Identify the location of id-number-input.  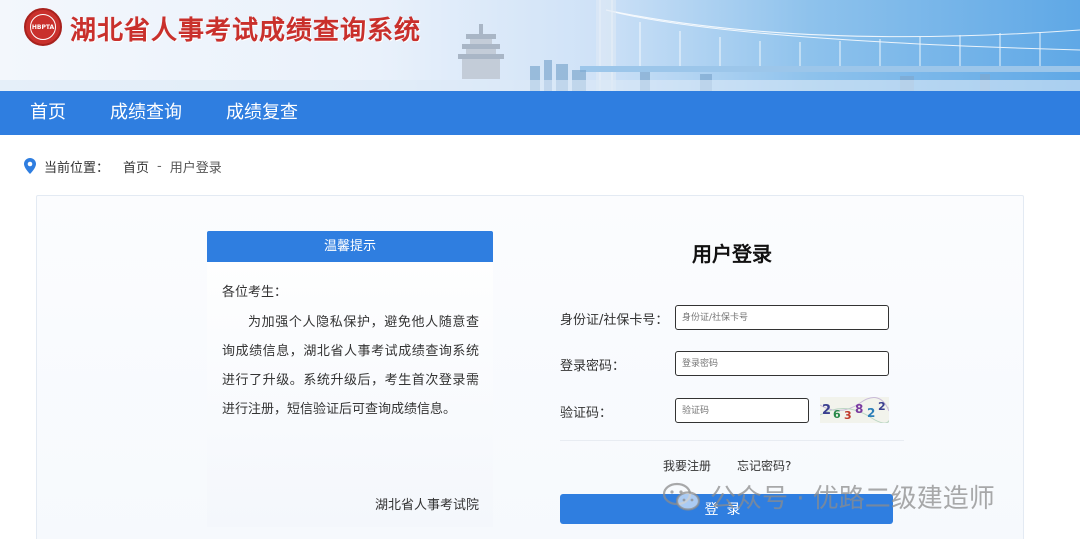
(782, 317).